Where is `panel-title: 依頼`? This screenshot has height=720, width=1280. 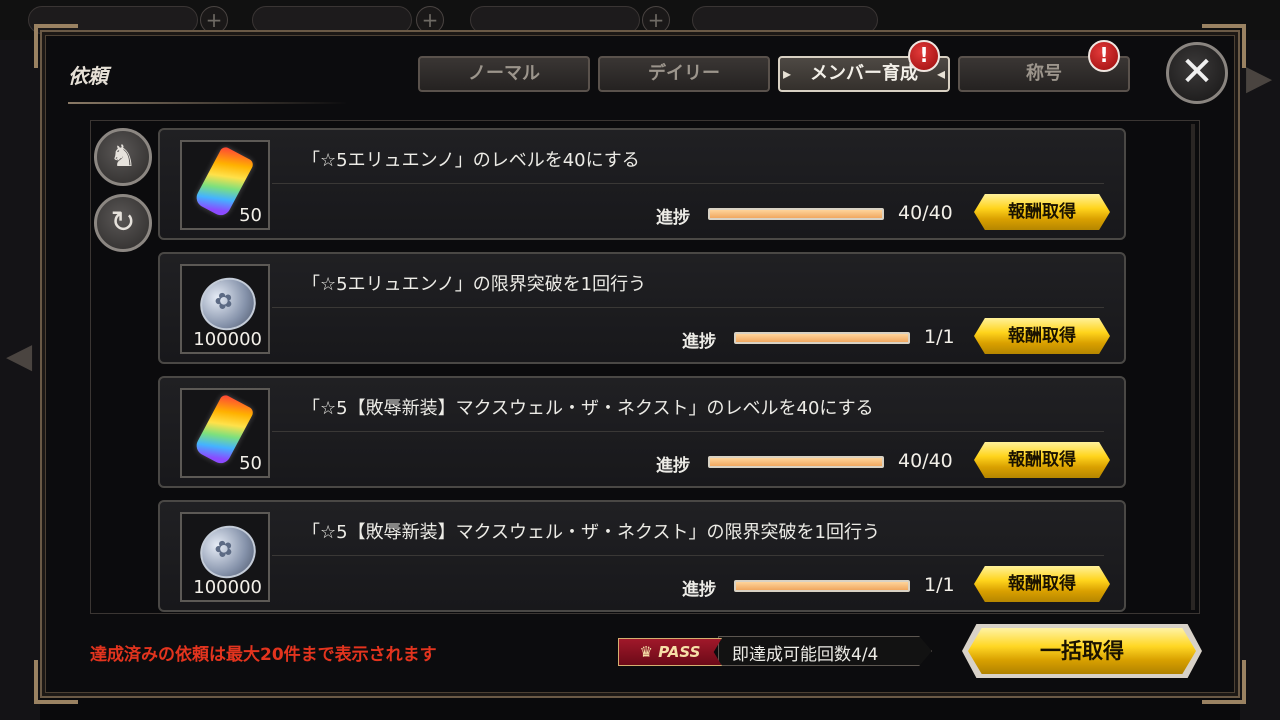 panel-title: 依頼 is located at coordinates (88, 76).